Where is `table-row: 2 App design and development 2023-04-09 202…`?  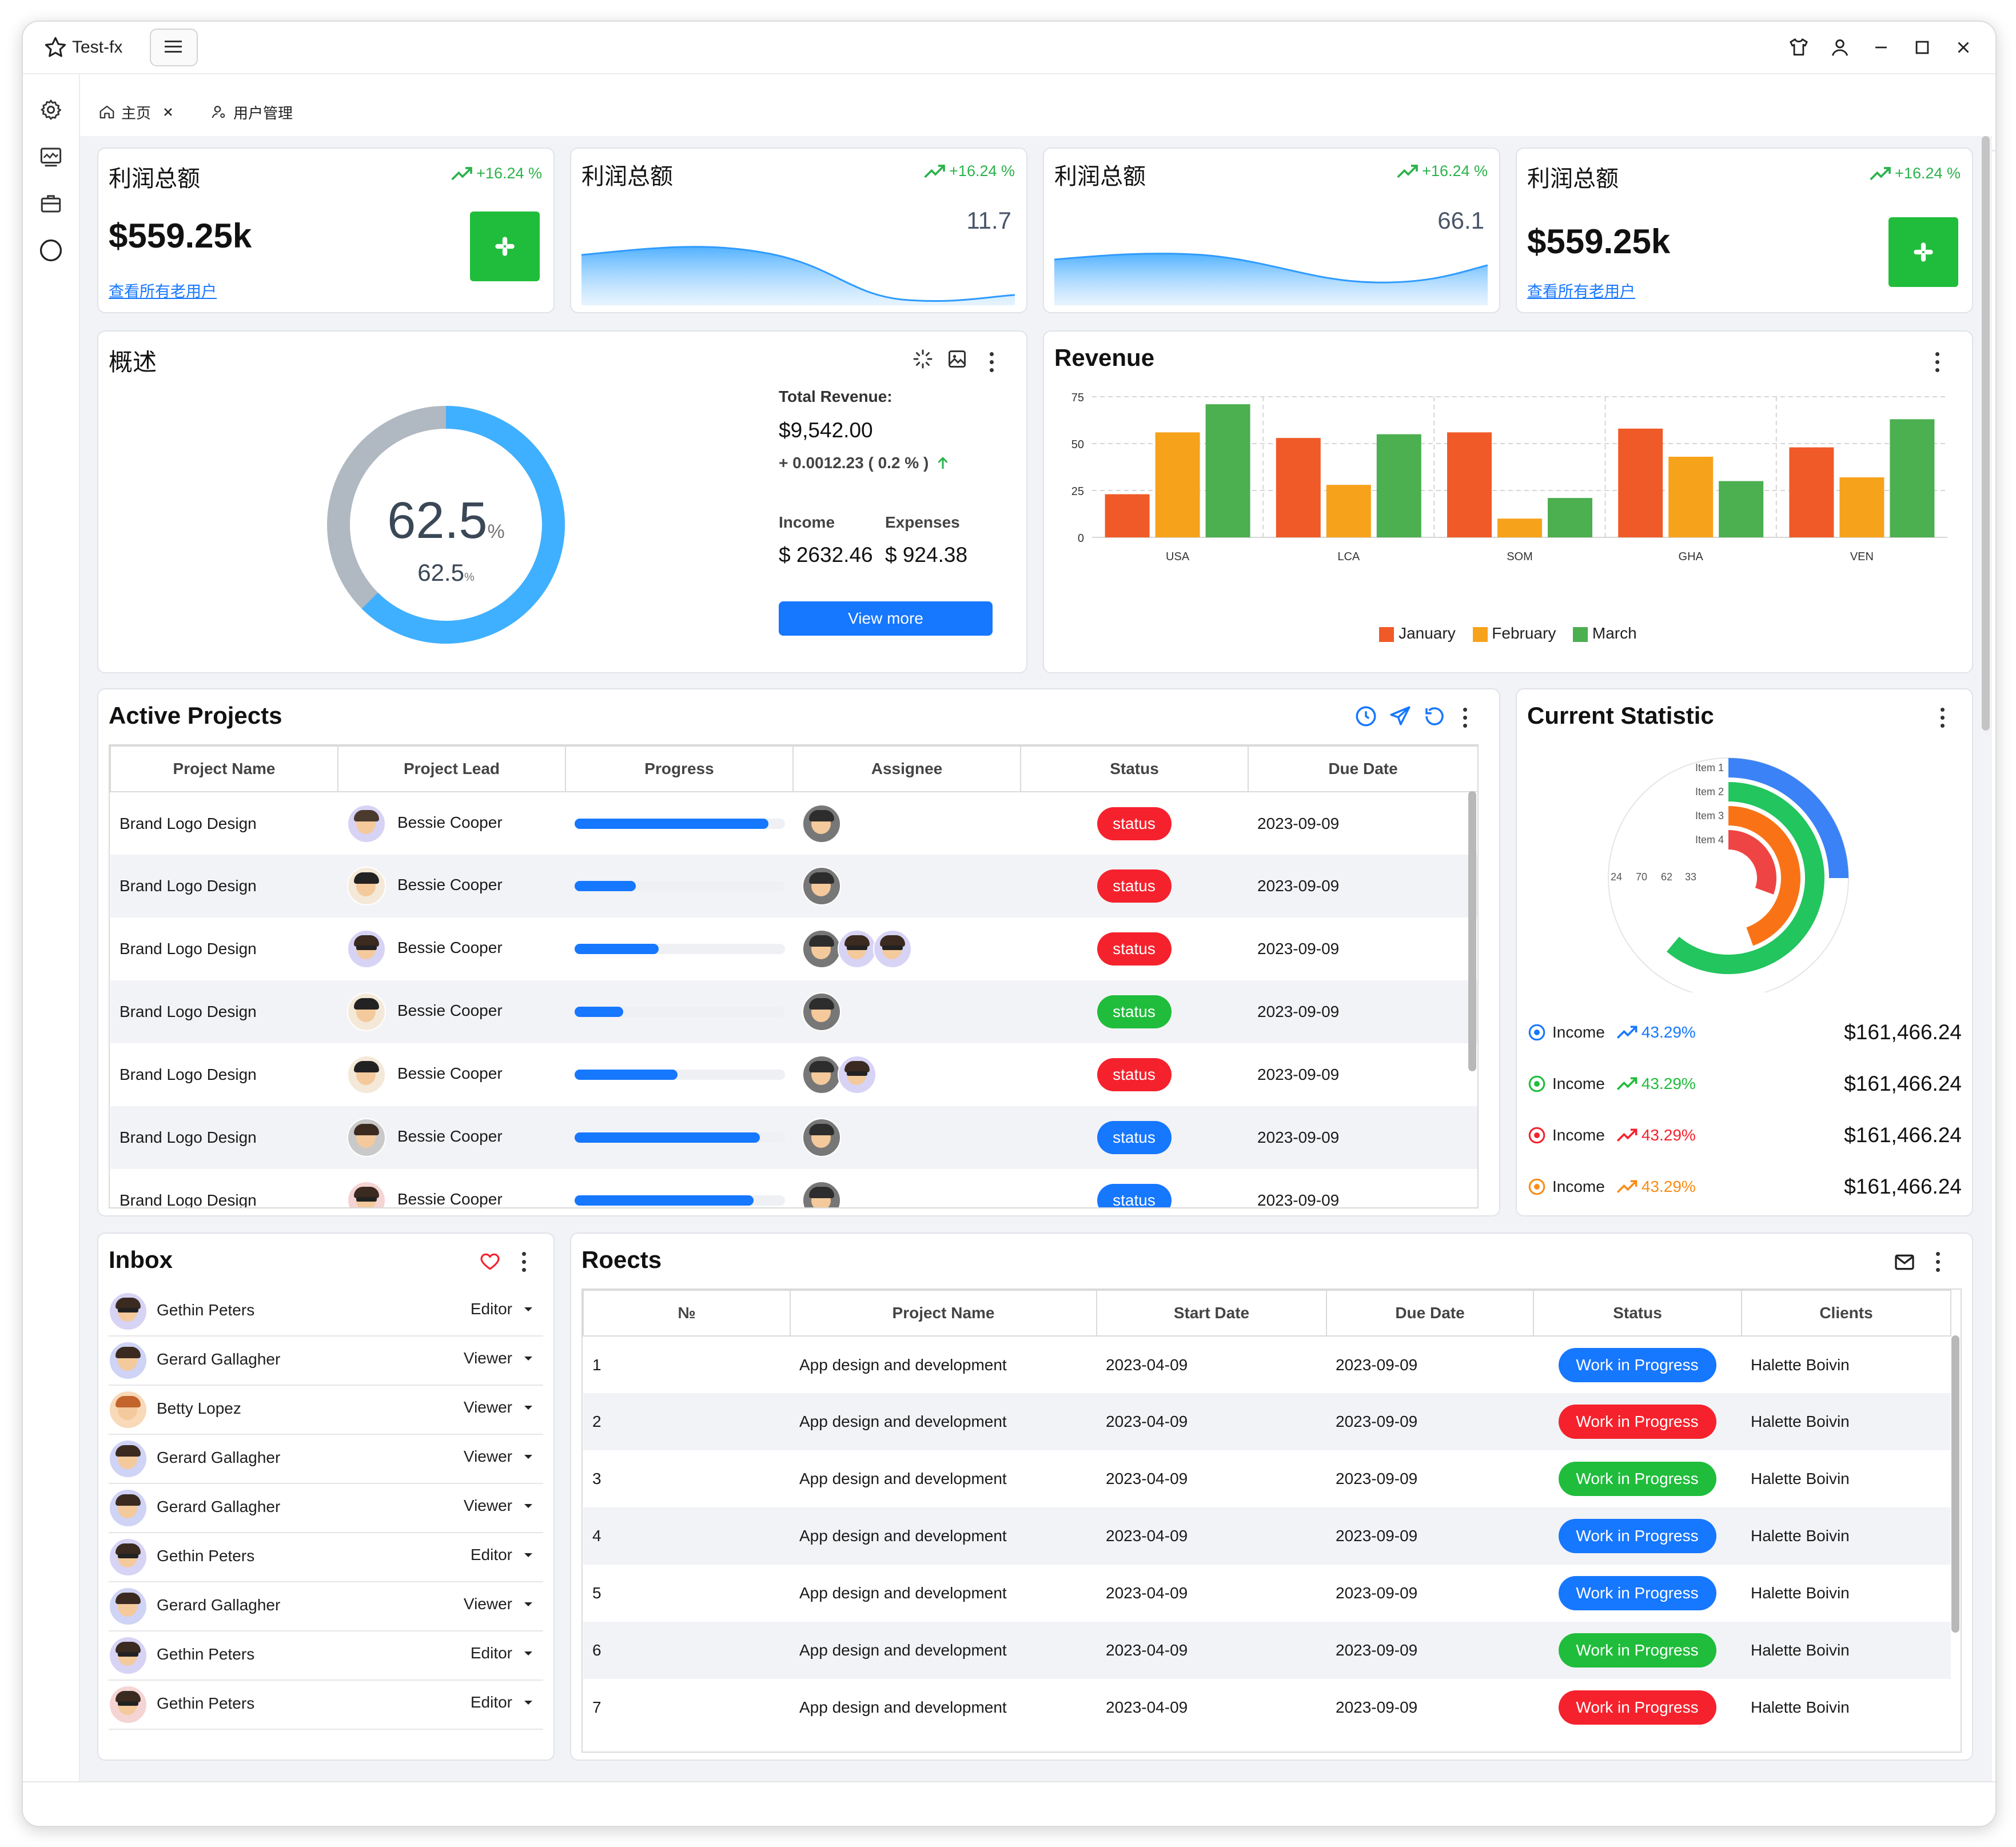
table-row: 2 App design and development 2023-04-09 202… is located at coordinates (1267, 1421).